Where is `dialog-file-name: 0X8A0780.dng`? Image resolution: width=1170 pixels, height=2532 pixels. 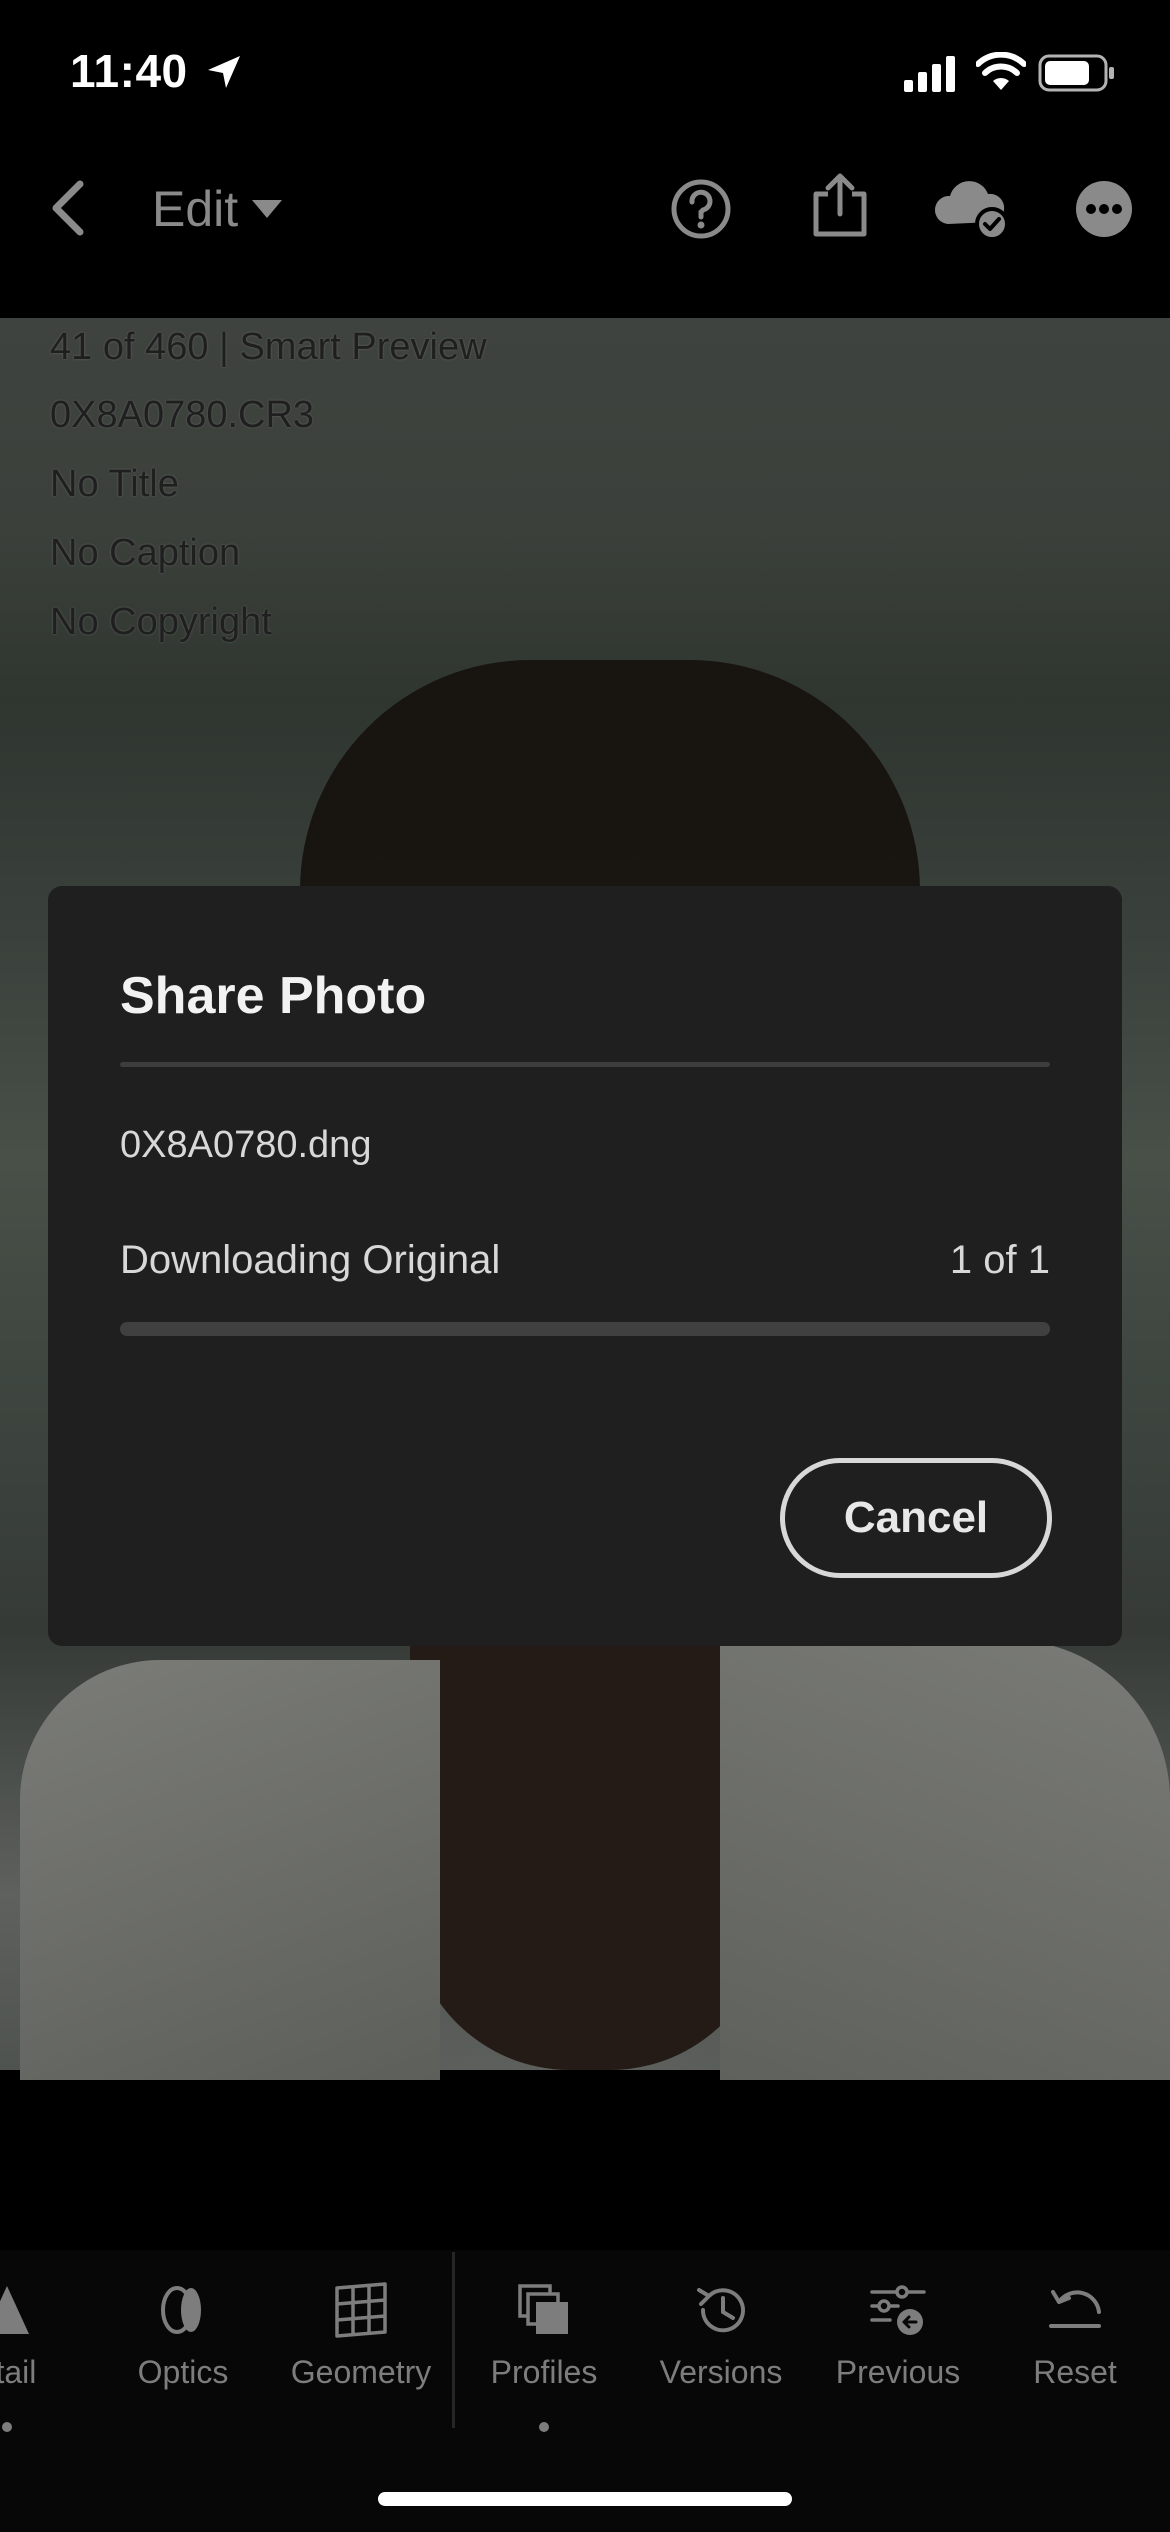
dialog-file-name: 0X8A0780.dng is located at coordinates (246, 1145).